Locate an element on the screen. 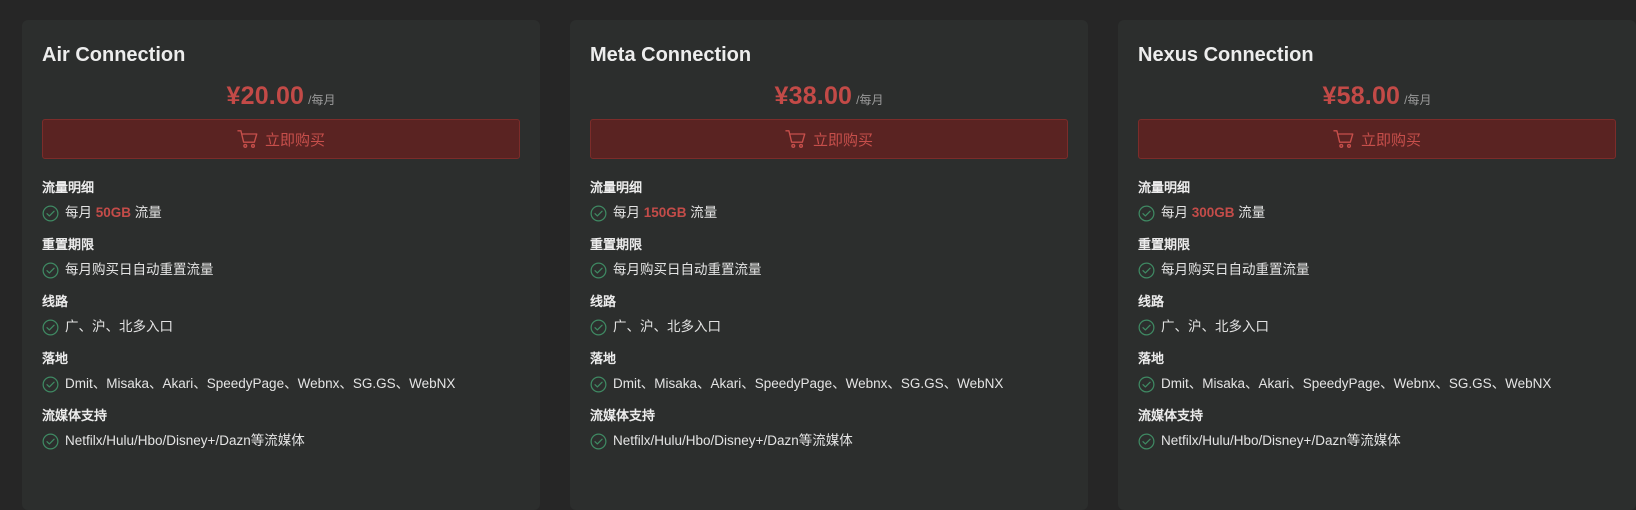  feature-item: 每月 50GB 流量 is located at coordinates (281, 213).